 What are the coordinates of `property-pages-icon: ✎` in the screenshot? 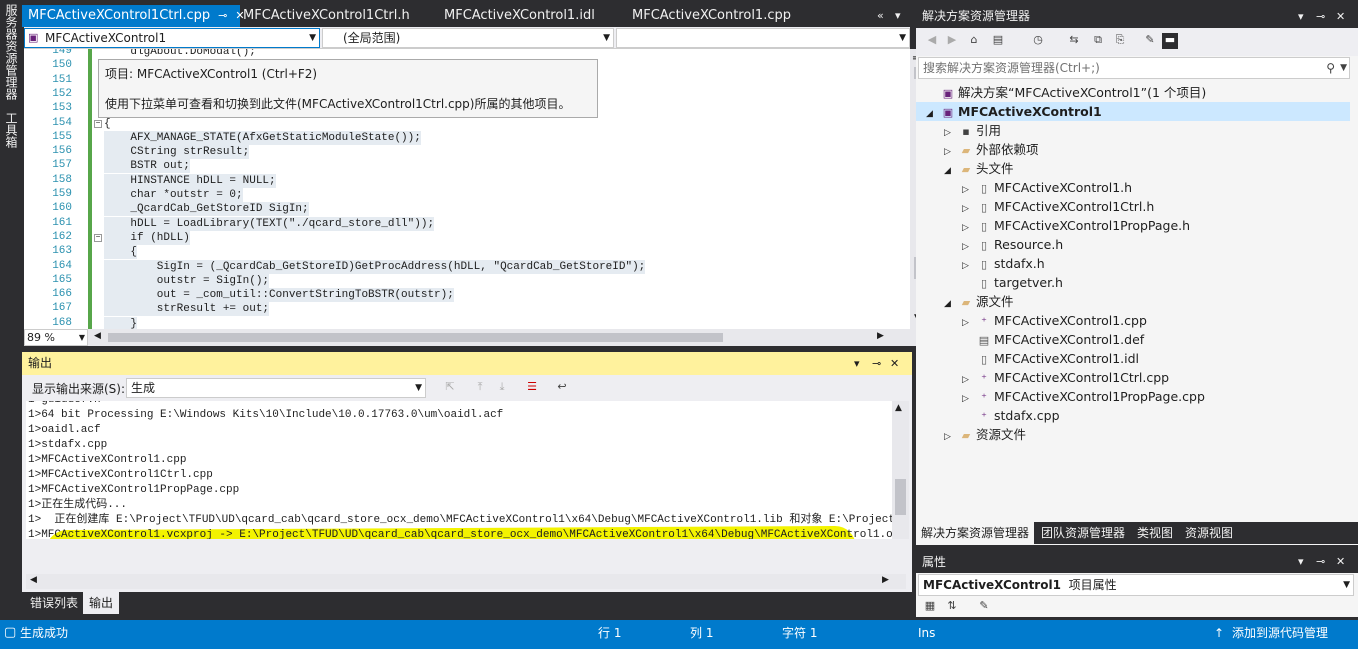 It's located at (984, 607).